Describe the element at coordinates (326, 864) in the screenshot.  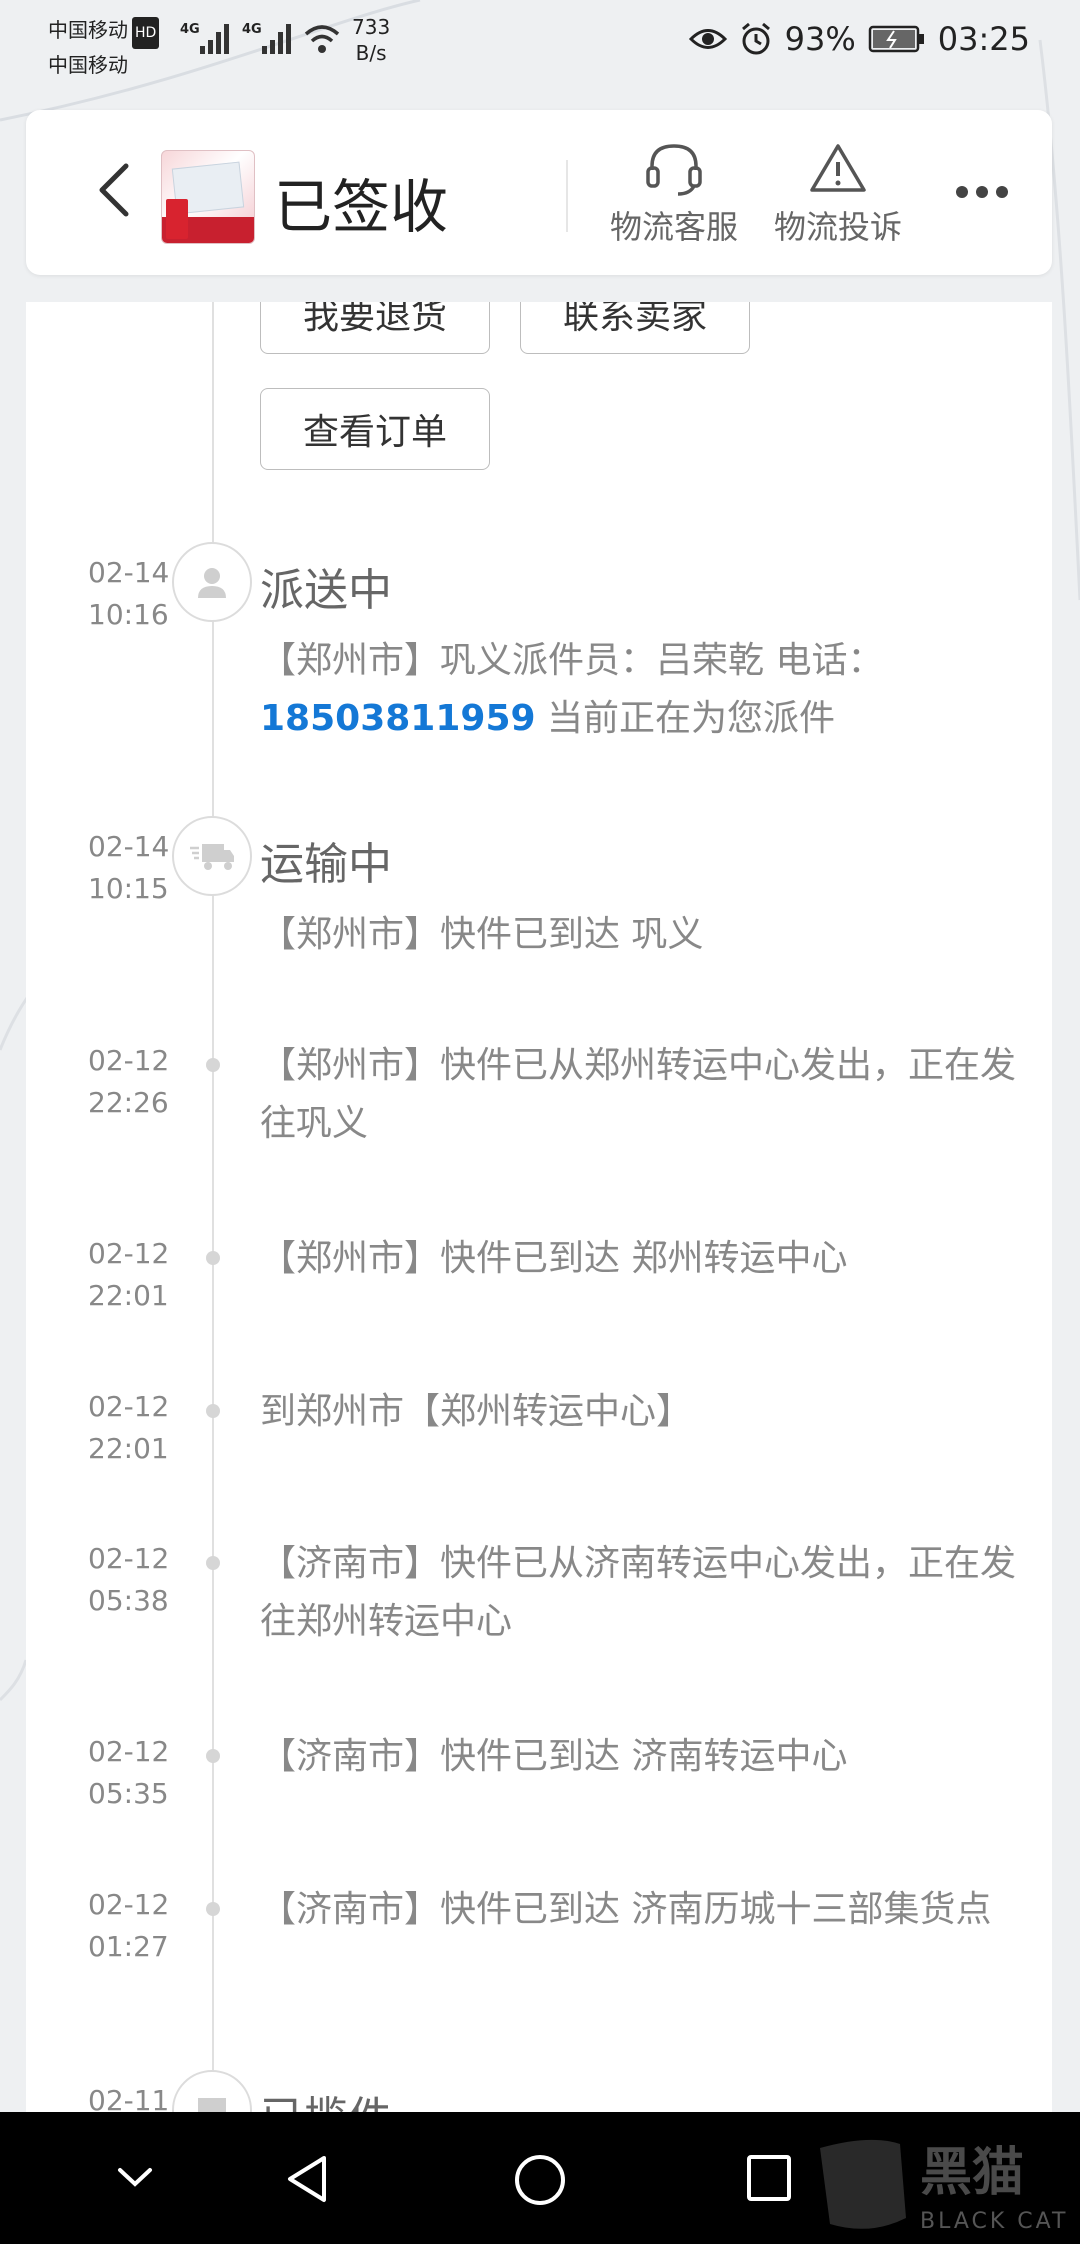
I see `status-title: 运输中` at that location.